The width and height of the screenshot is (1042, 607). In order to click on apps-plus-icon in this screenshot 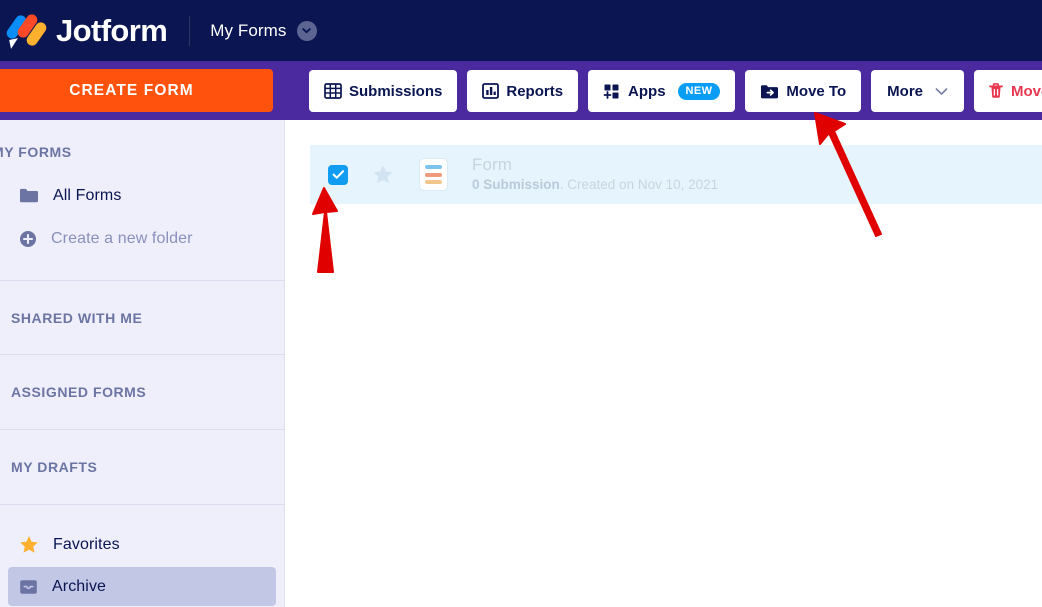, I will do `click(612, 91)`.